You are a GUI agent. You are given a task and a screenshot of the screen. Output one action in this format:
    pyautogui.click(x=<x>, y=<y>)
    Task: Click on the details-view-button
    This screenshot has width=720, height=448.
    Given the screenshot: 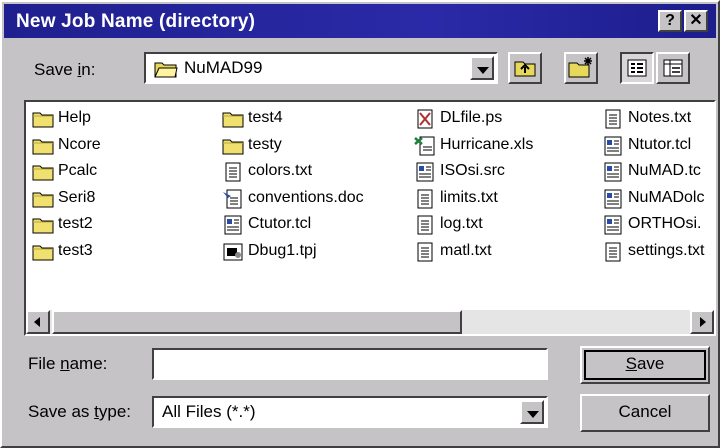 What is the action you would take?
    pyautogui.click(x=673, y=68)
    